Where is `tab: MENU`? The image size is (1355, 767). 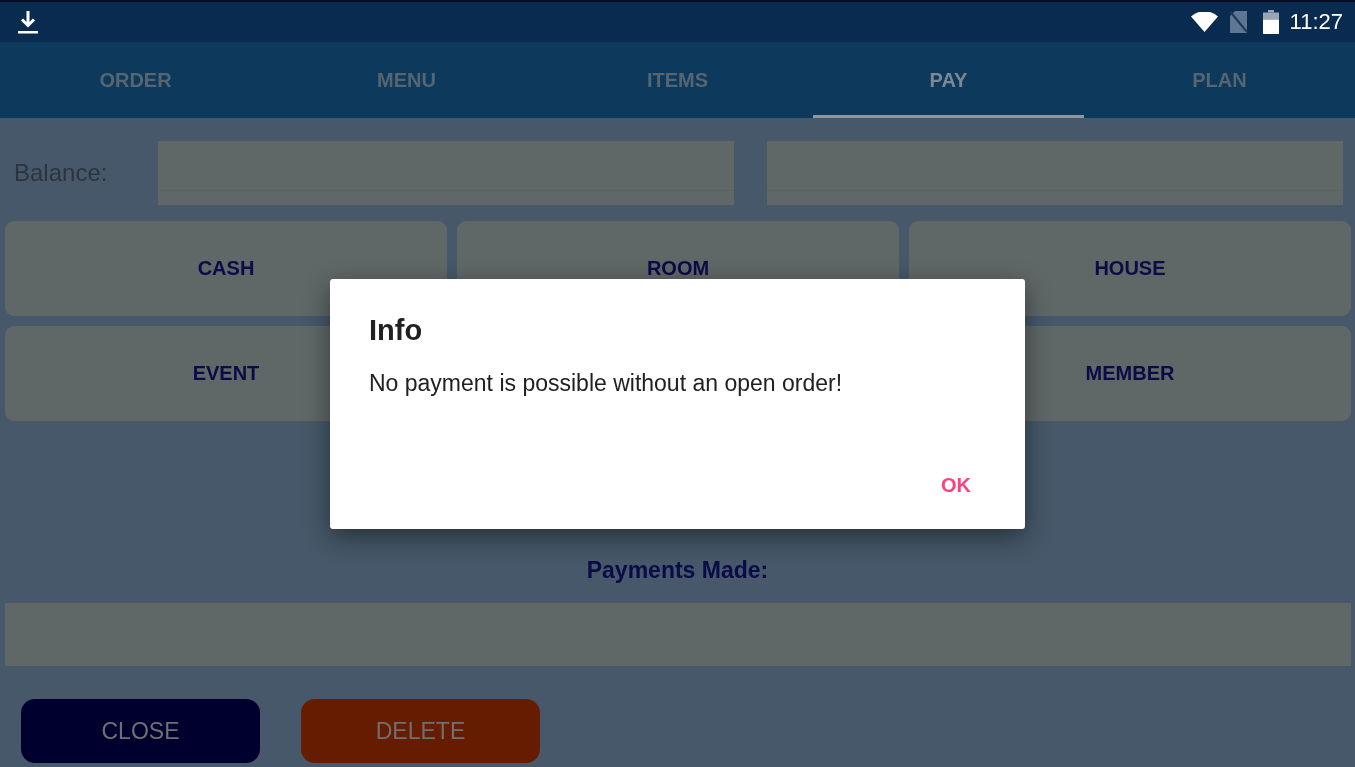
tab: MENU is located at coordinates (406, 80).